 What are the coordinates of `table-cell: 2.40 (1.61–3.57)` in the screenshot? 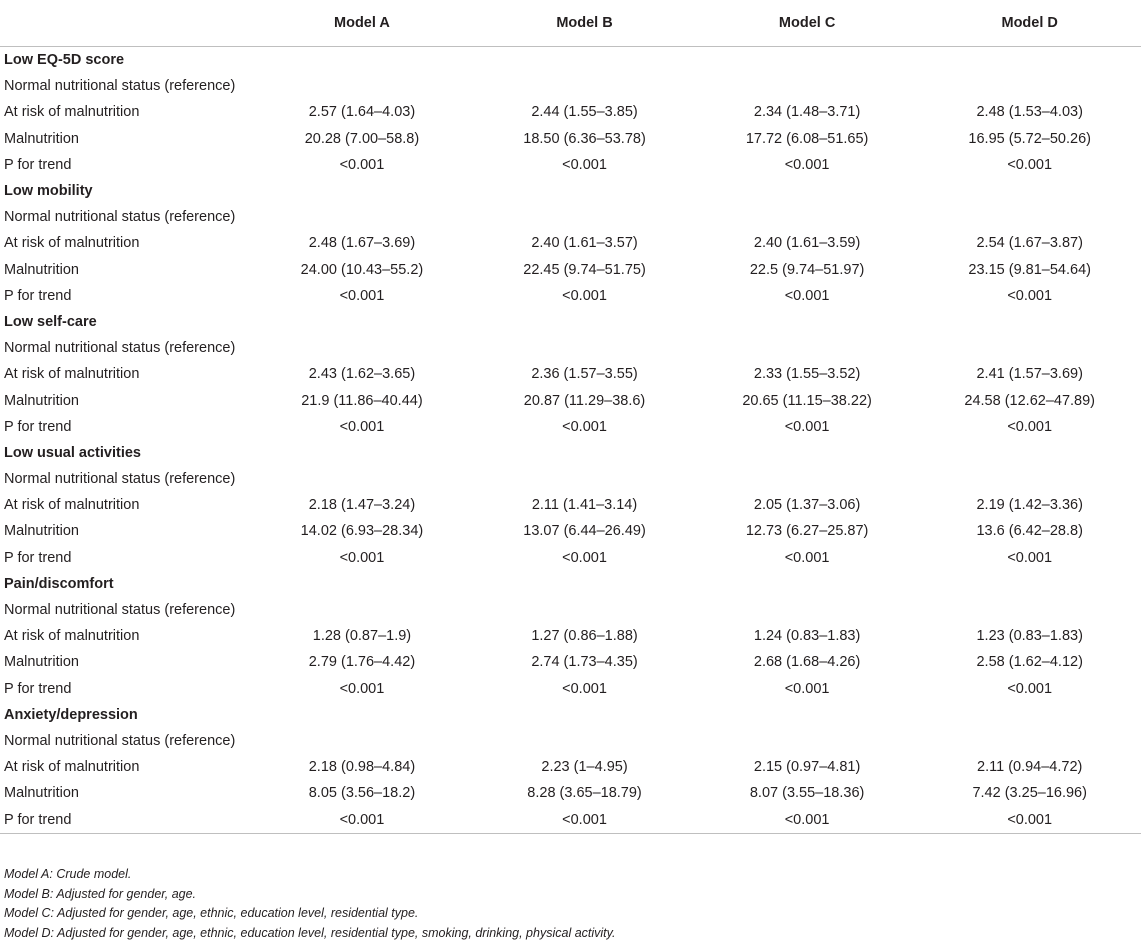 It's located at (584, 243).